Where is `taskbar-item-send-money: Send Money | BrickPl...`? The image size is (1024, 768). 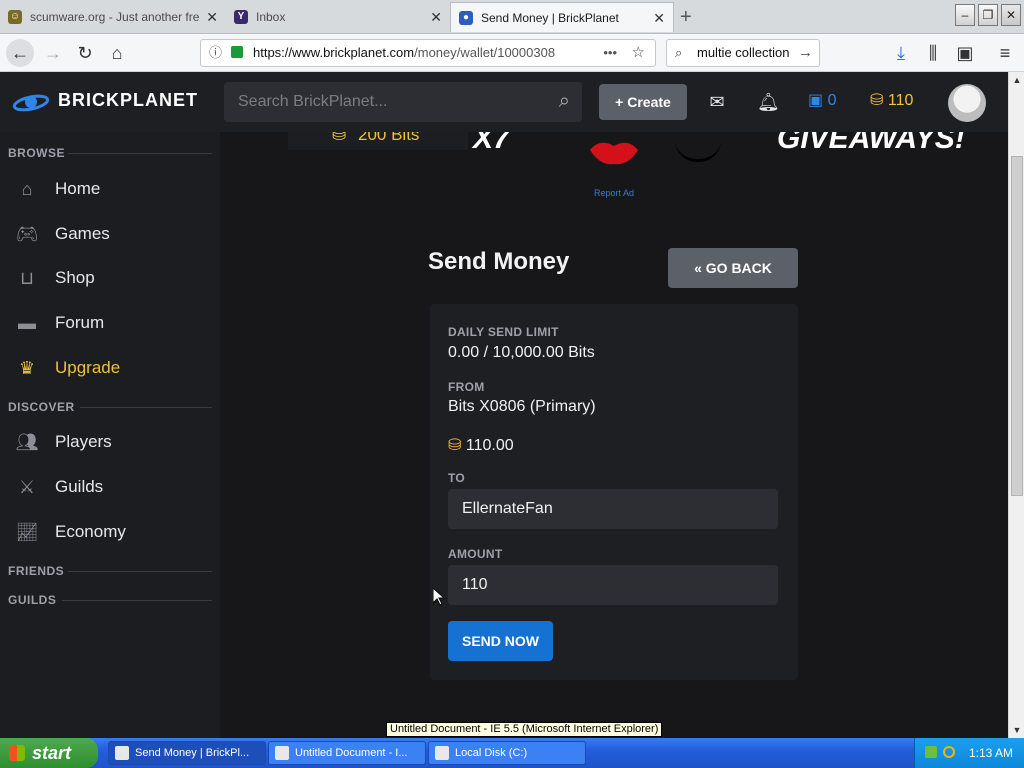
taskbar-item-send-money: Send Money | BrickPl... is located at coordinates (187, 753).